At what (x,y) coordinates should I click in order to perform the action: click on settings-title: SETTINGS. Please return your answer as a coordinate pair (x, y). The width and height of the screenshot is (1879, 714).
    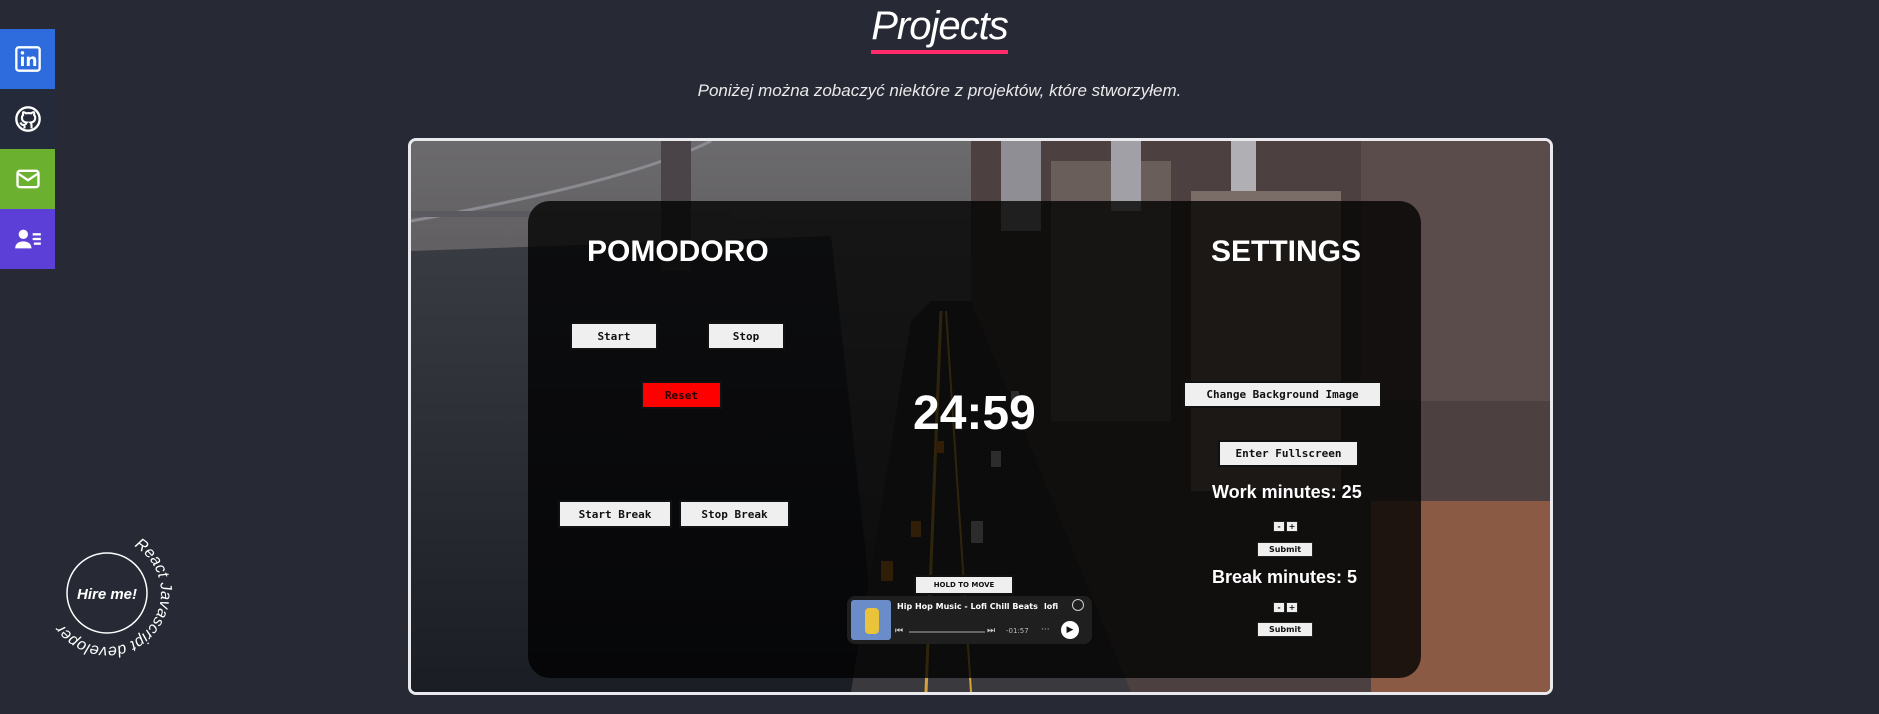
    Looking at the image, I should click on (1286, 251).